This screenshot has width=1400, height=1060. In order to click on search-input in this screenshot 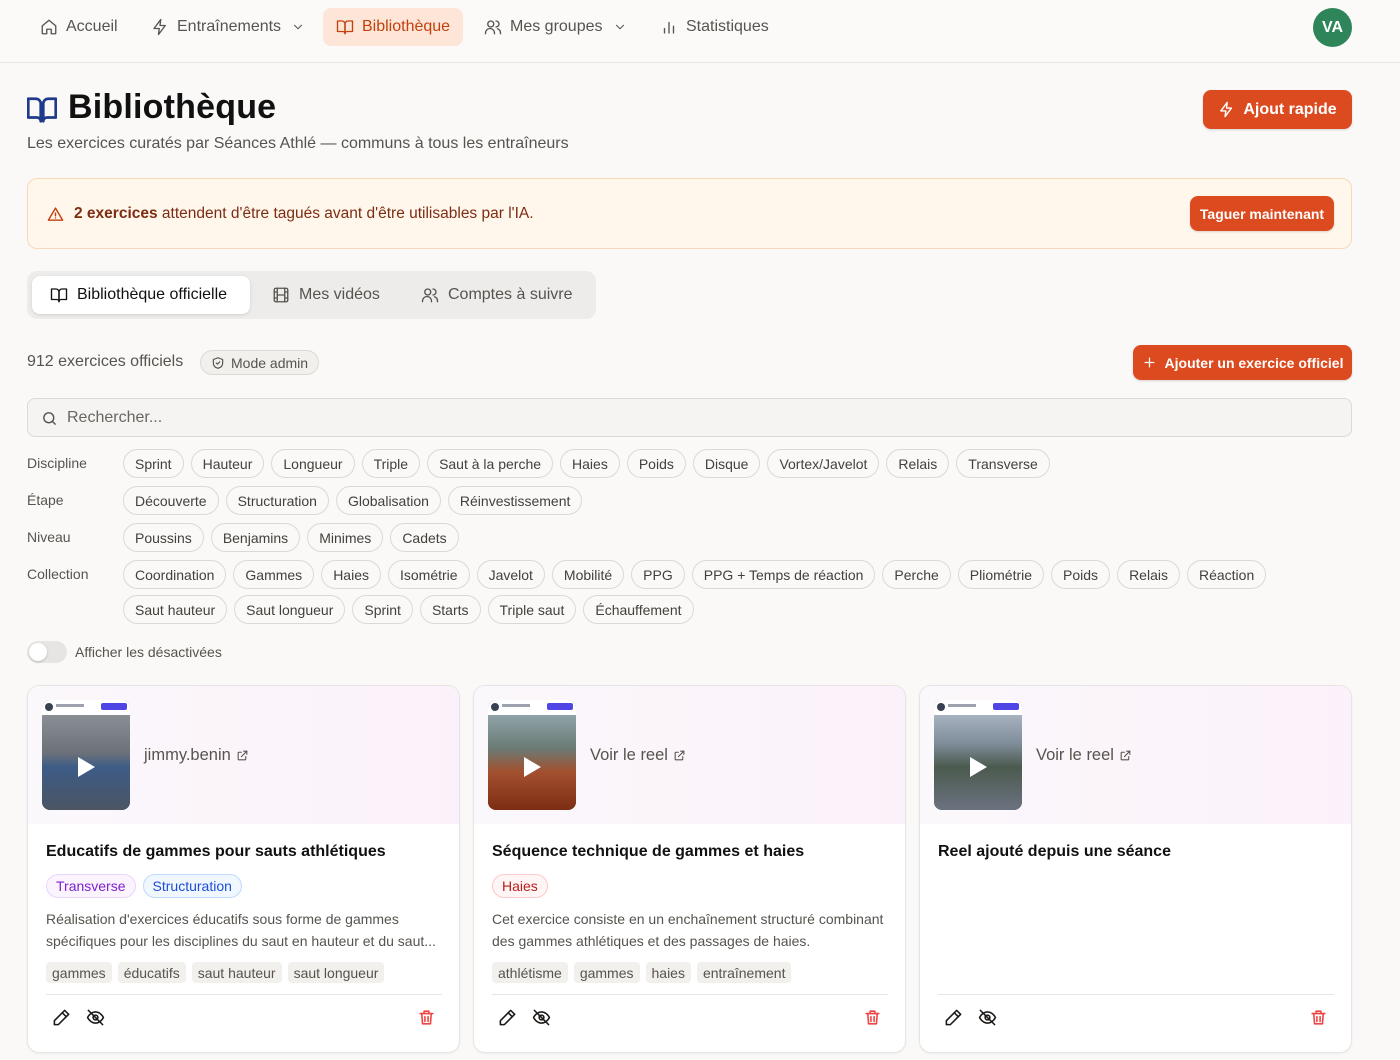, I will do `click(702, 417)`.